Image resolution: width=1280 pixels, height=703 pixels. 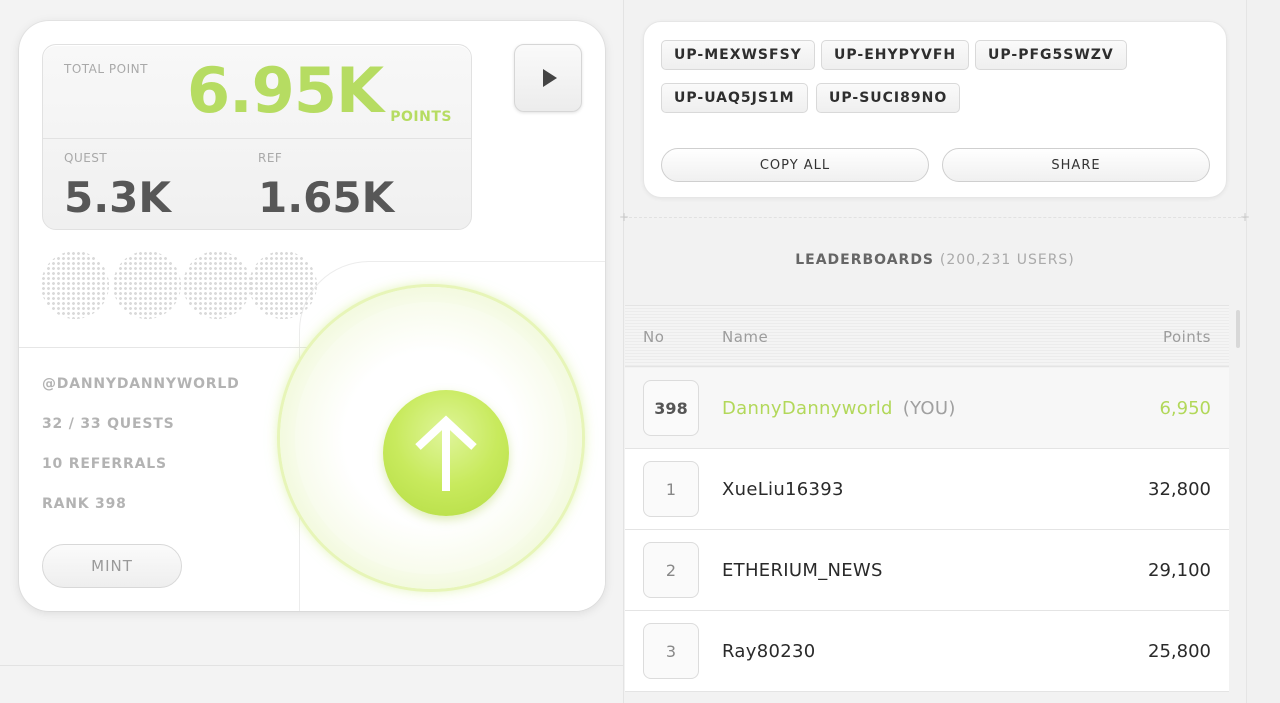 I want to click on leaderboard-row: 1 XueLiu16393 32,800, so click(x=927, y=489).